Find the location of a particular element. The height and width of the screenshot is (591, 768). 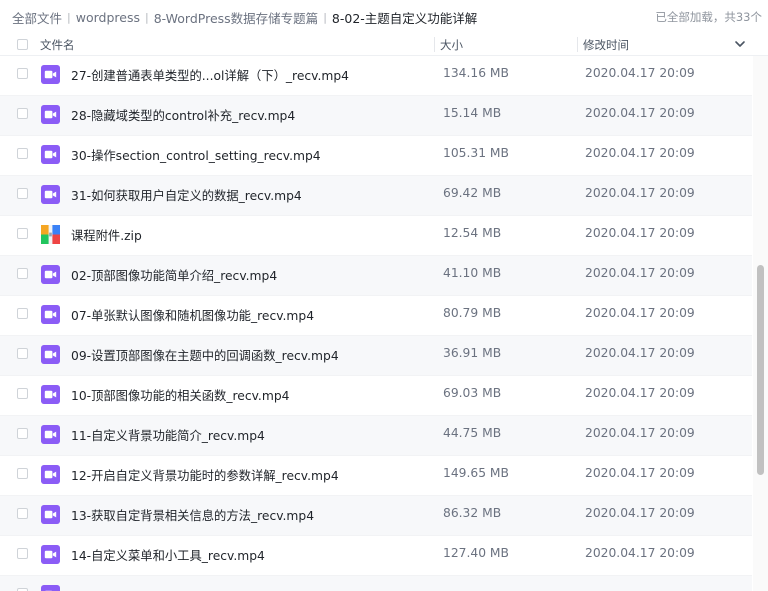

file-size: 134.16 MB is located at coordinates (476, 73).